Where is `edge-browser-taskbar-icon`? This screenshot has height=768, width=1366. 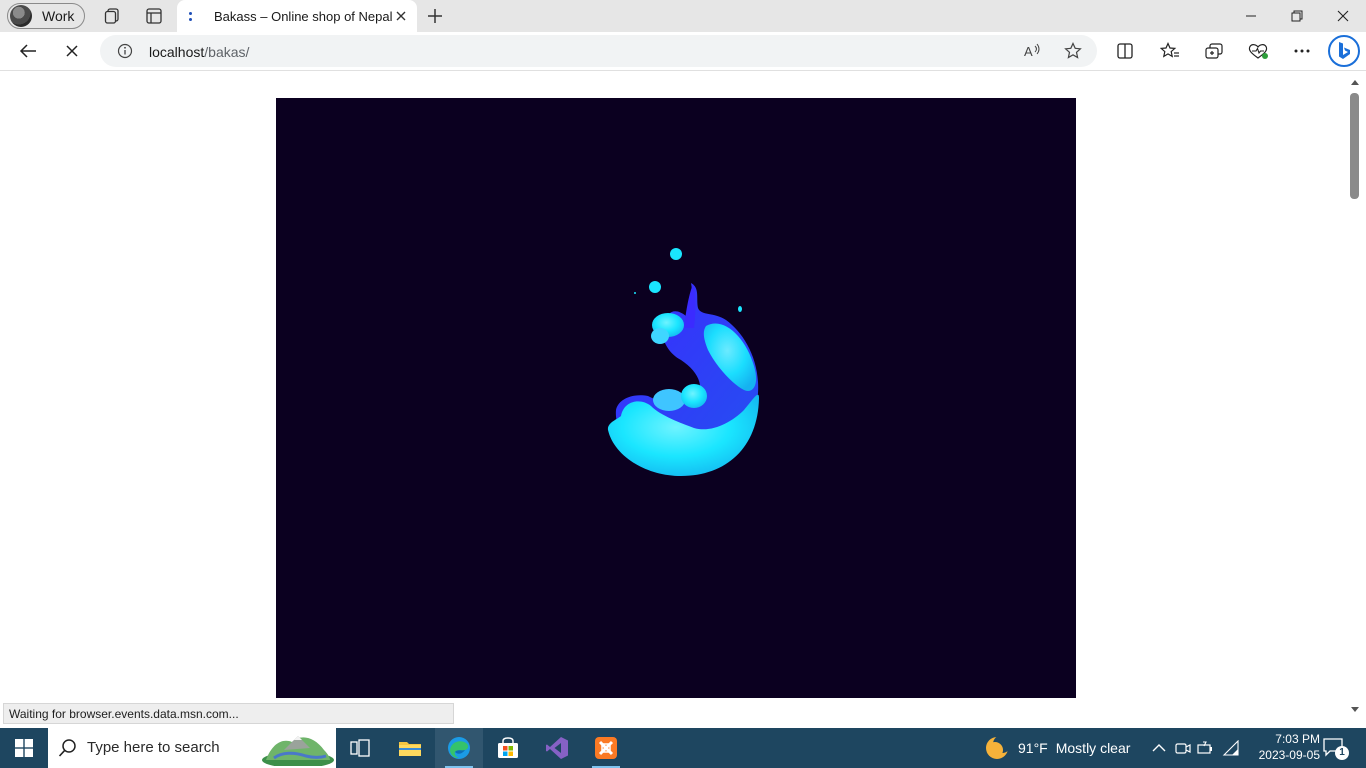 edge-browser-taskbar-icon is located at coordinates (459, 748).